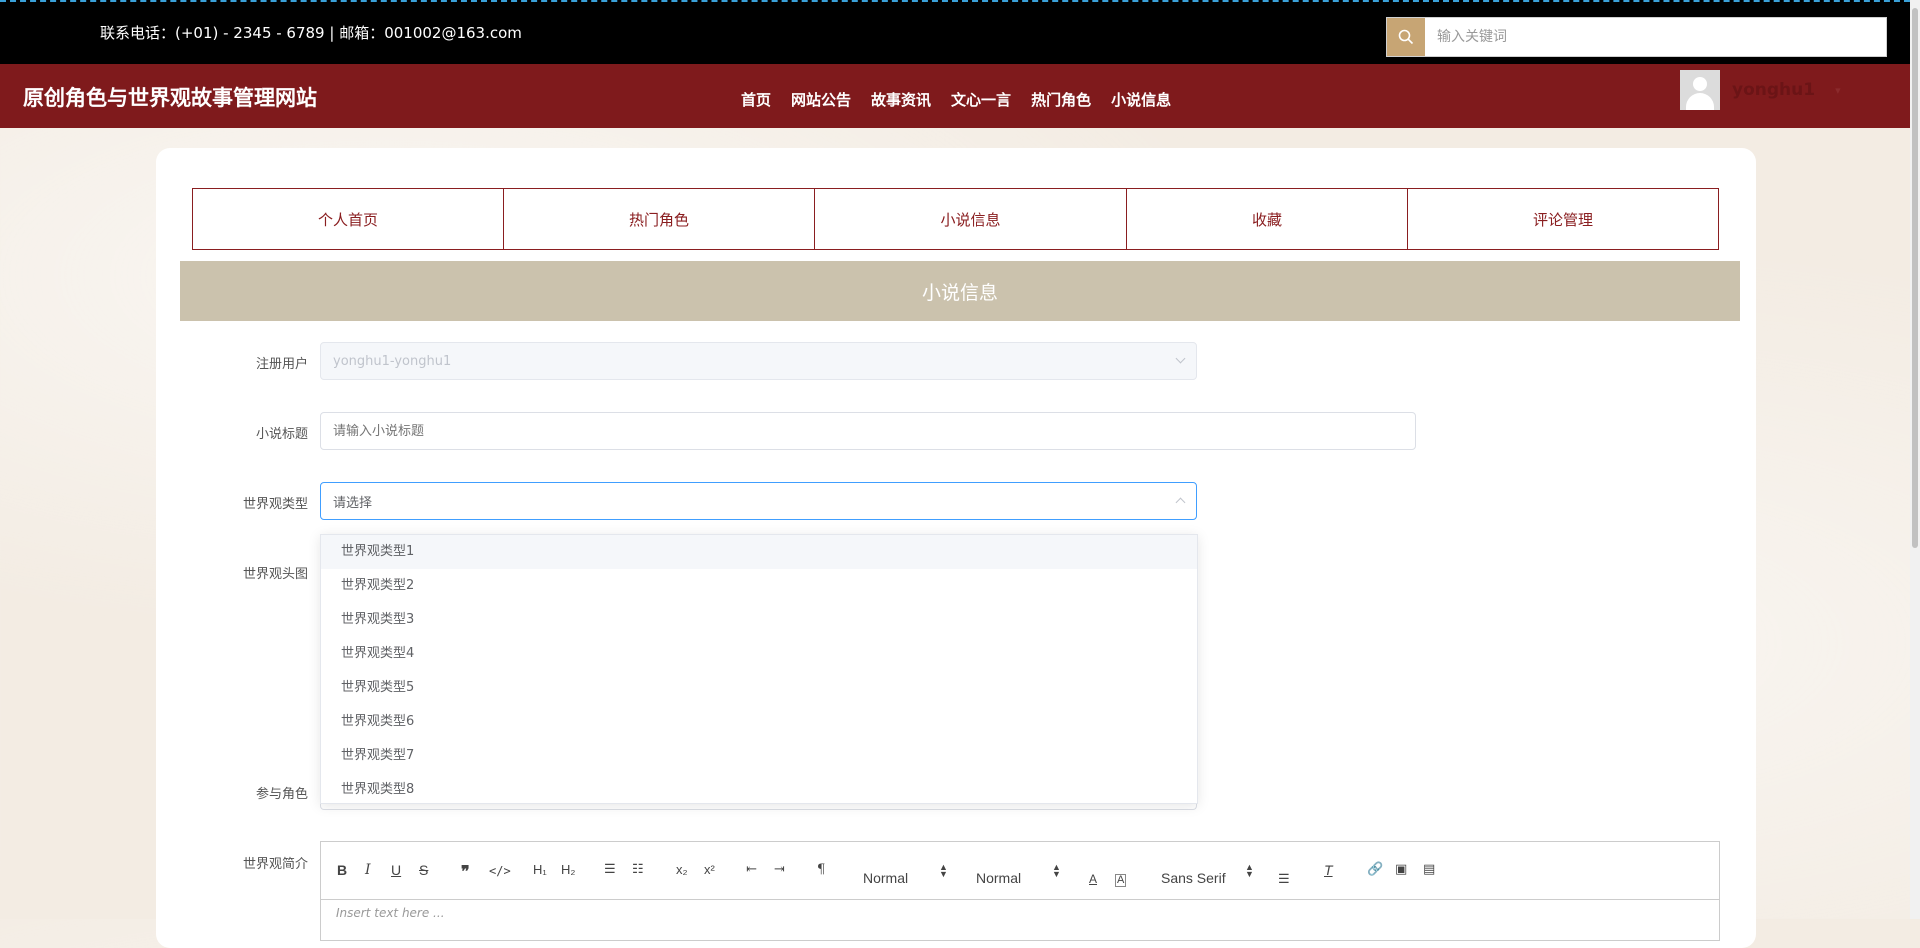  What do you see at coordinates (281, 794) in the screenshot?
I see `roles-label: 参与角色` at bounding box center [281, 794].